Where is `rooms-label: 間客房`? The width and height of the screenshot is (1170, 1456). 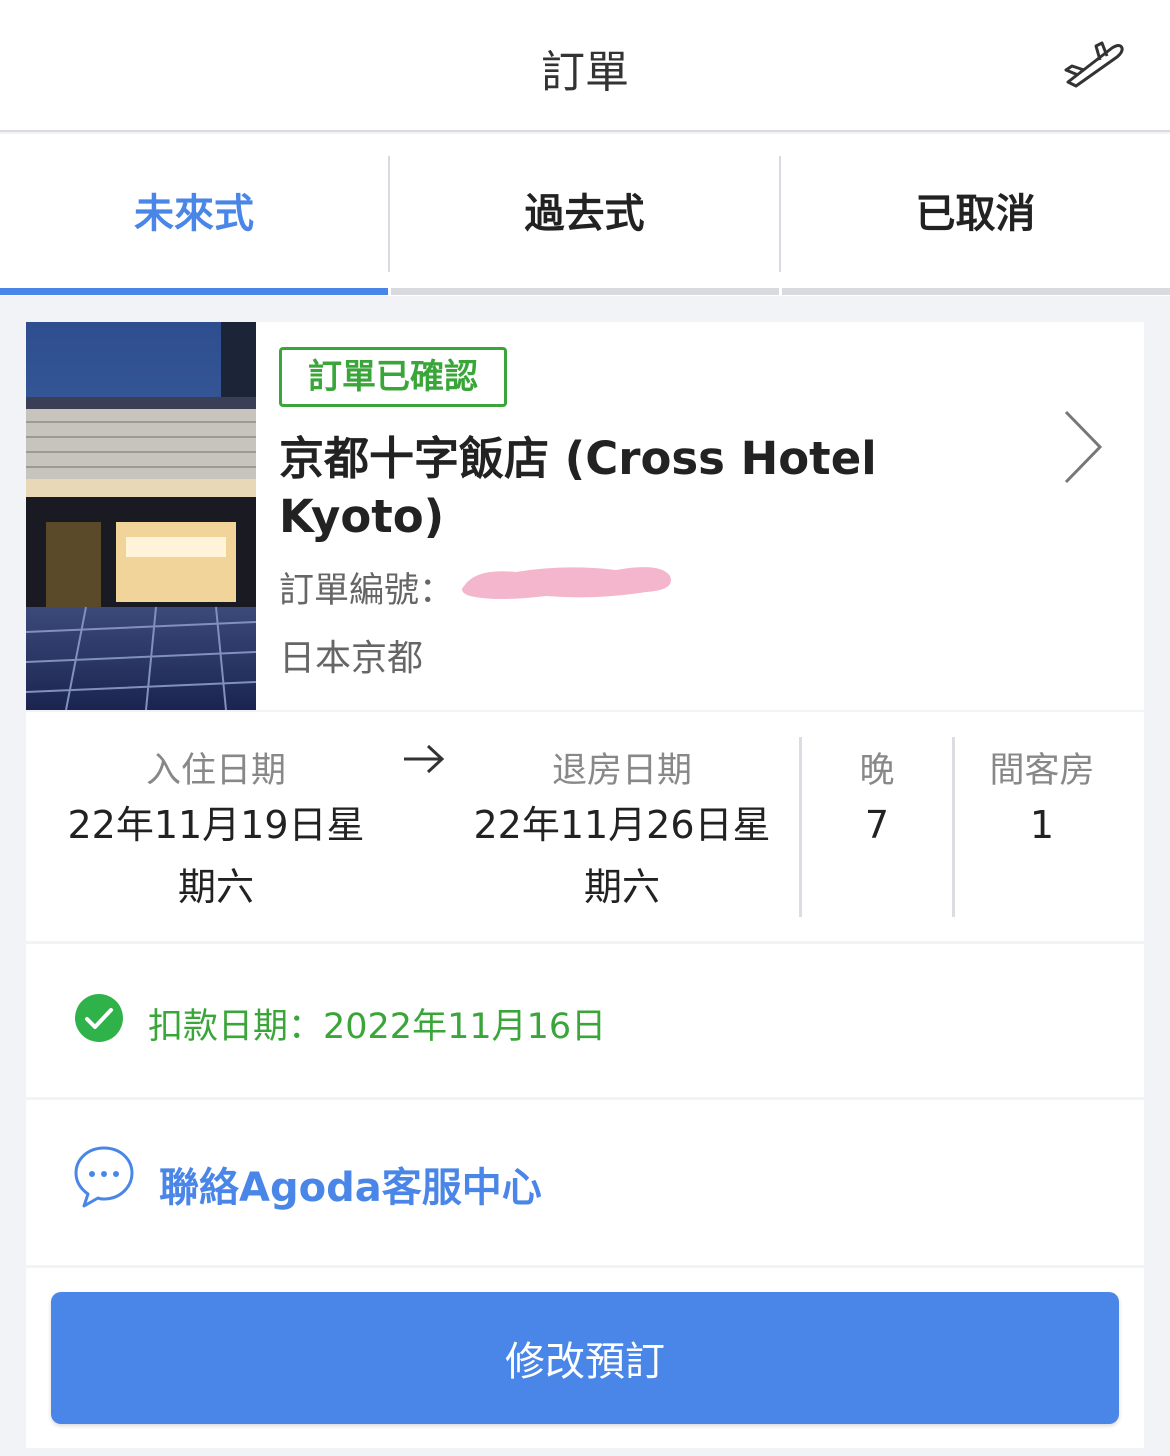 rooms-label: 間客房 is located at coordinates (1042, 771).